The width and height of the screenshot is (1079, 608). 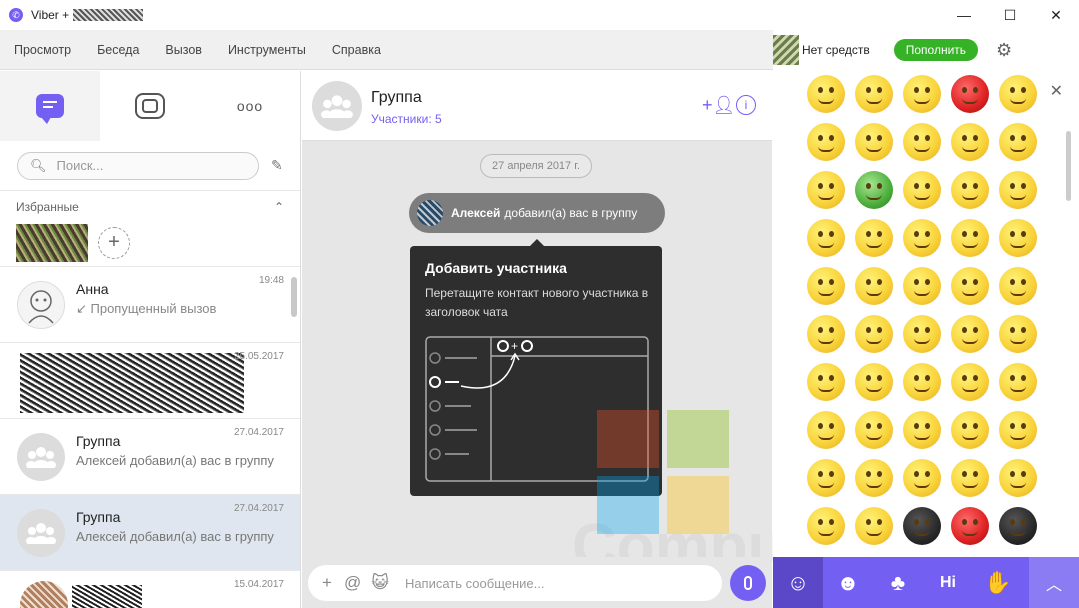 I want to click on smiley-icon: ☺, so click(x=798, y=582).